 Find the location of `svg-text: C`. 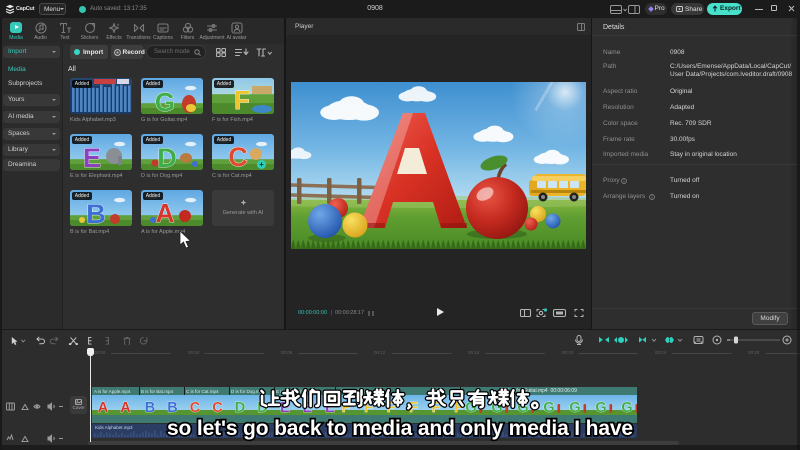

svg-text: C is located at coordinates (238, 156).